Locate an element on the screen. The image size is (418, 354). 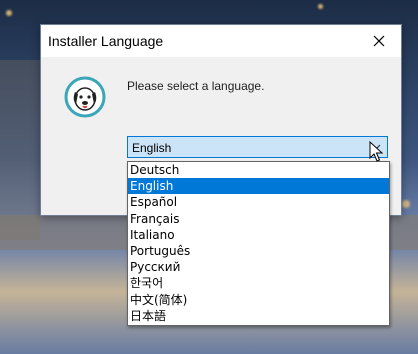
language-option: Italiano is located at coordinates (258, 235).